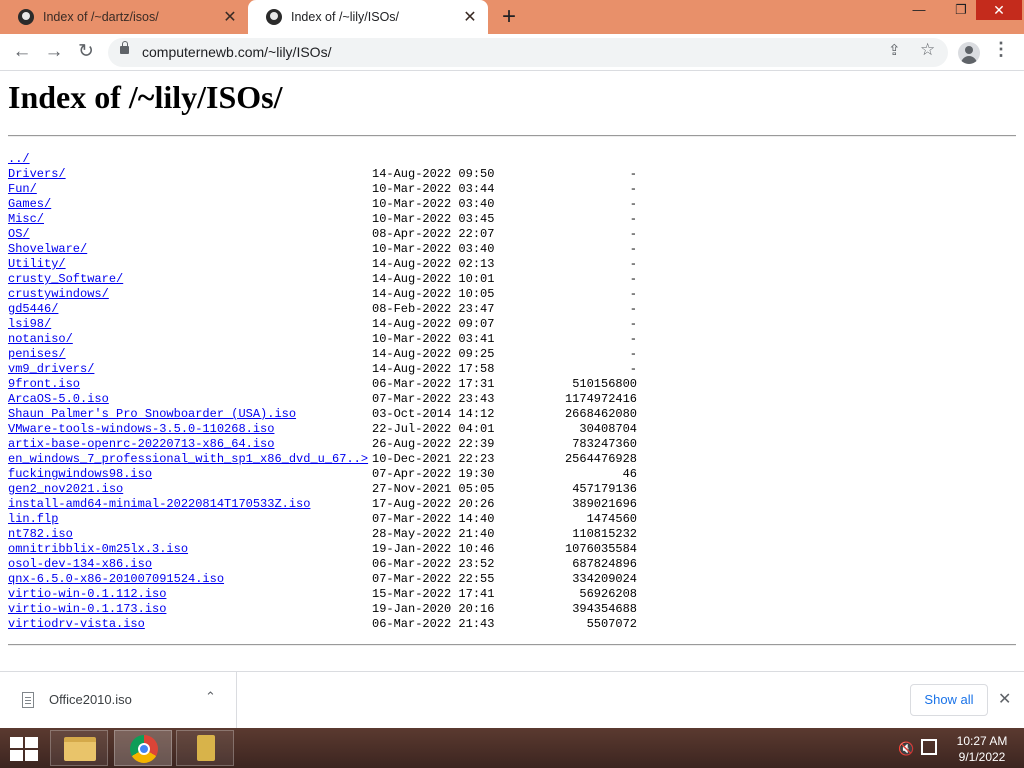 The width and height of the screenshot is (1024, 768). Describe the element at coordinates (433, 354) in the screenshot. I see `modified-date: 14-Aug-2022 09:25` at that location.